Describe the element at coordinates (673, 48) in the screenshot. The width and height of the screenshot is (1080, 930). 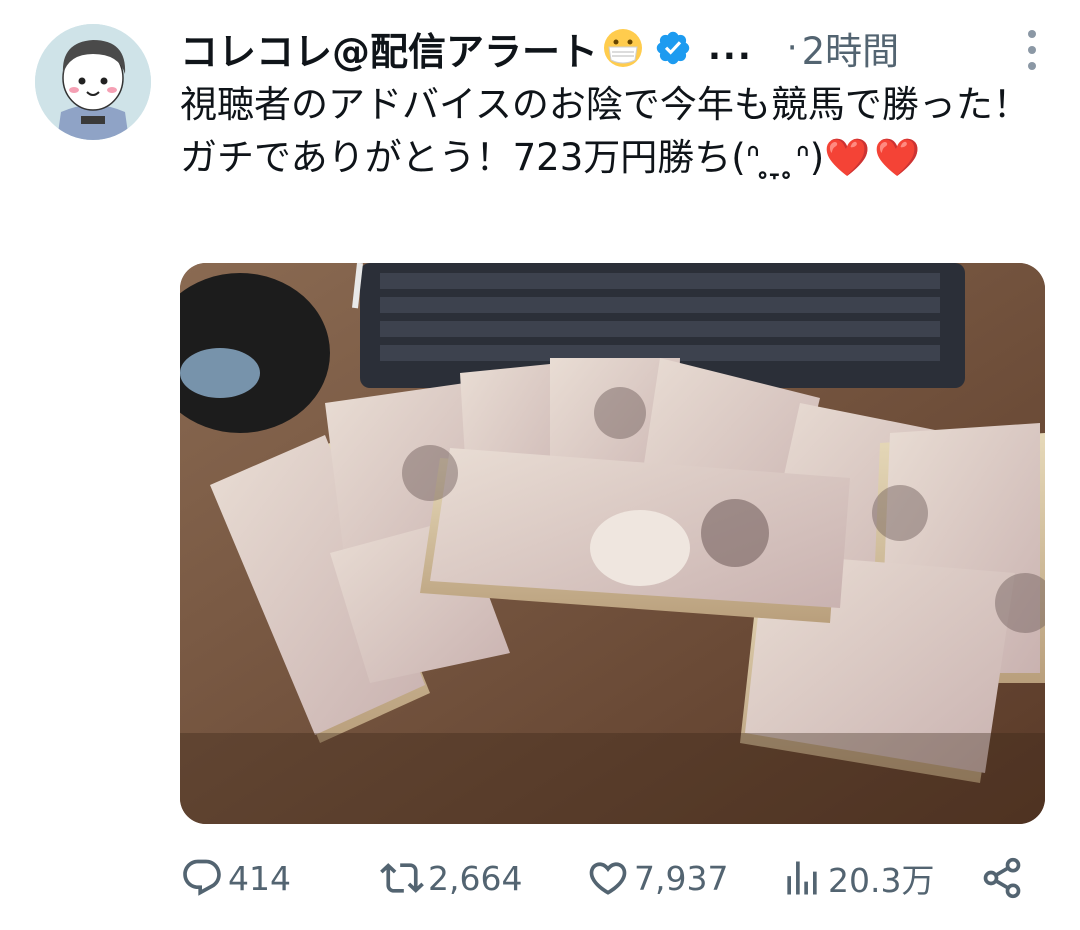
I see `verified-badge-icon` at that location.